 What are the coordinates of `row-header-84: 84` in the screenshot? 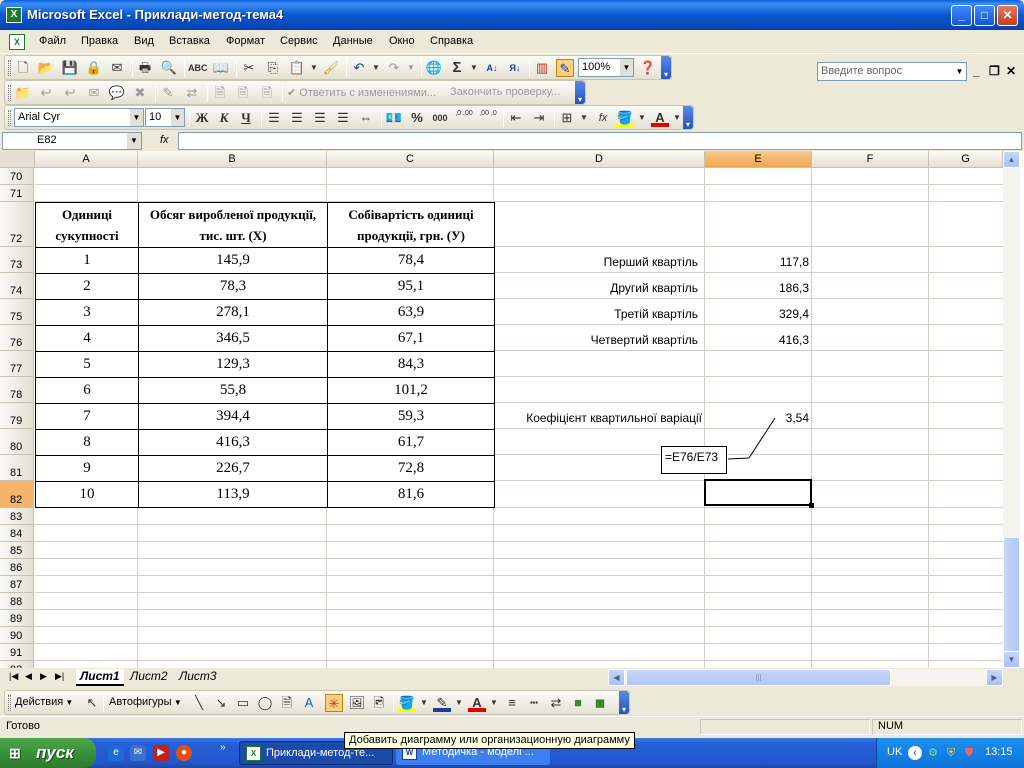 It's located at (17, 533).